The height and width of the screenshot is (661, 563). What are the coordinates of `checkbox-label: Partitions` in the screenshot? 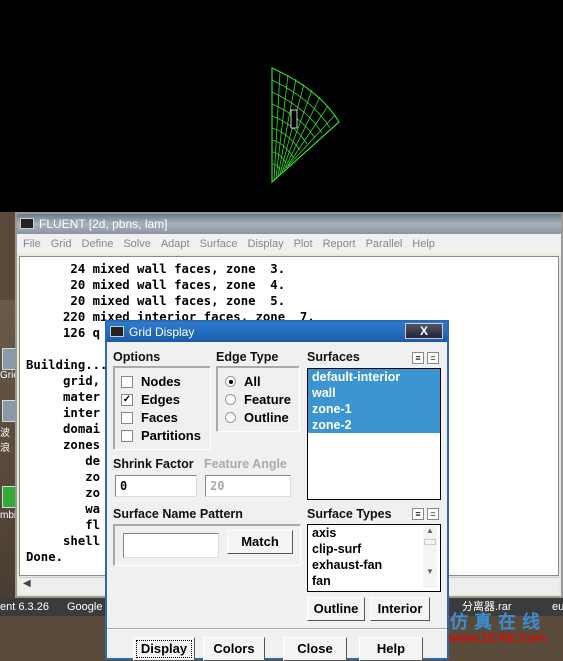 It's located at (171, 435).